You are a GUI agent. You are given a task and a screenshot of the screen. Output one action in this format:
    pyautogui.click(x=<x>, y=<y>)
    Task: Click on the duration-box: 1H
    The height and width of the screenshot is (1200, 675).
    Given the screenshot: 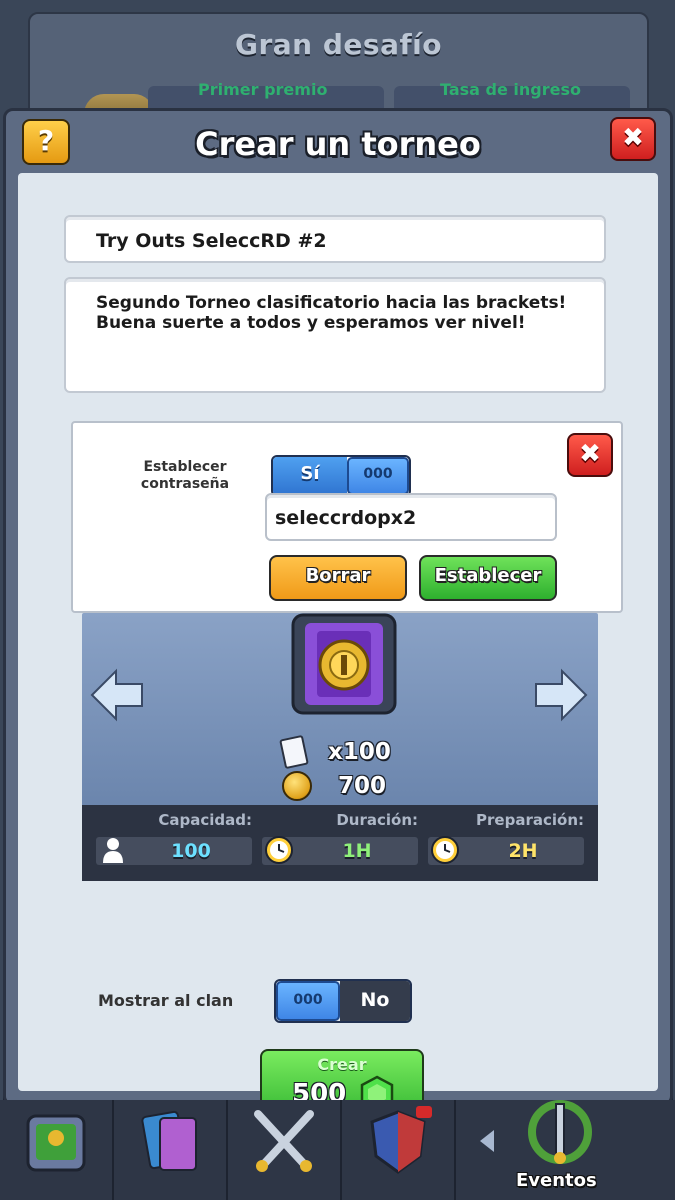 What is the action you would take?
    pyautogui.click(x=340, y=850)
    